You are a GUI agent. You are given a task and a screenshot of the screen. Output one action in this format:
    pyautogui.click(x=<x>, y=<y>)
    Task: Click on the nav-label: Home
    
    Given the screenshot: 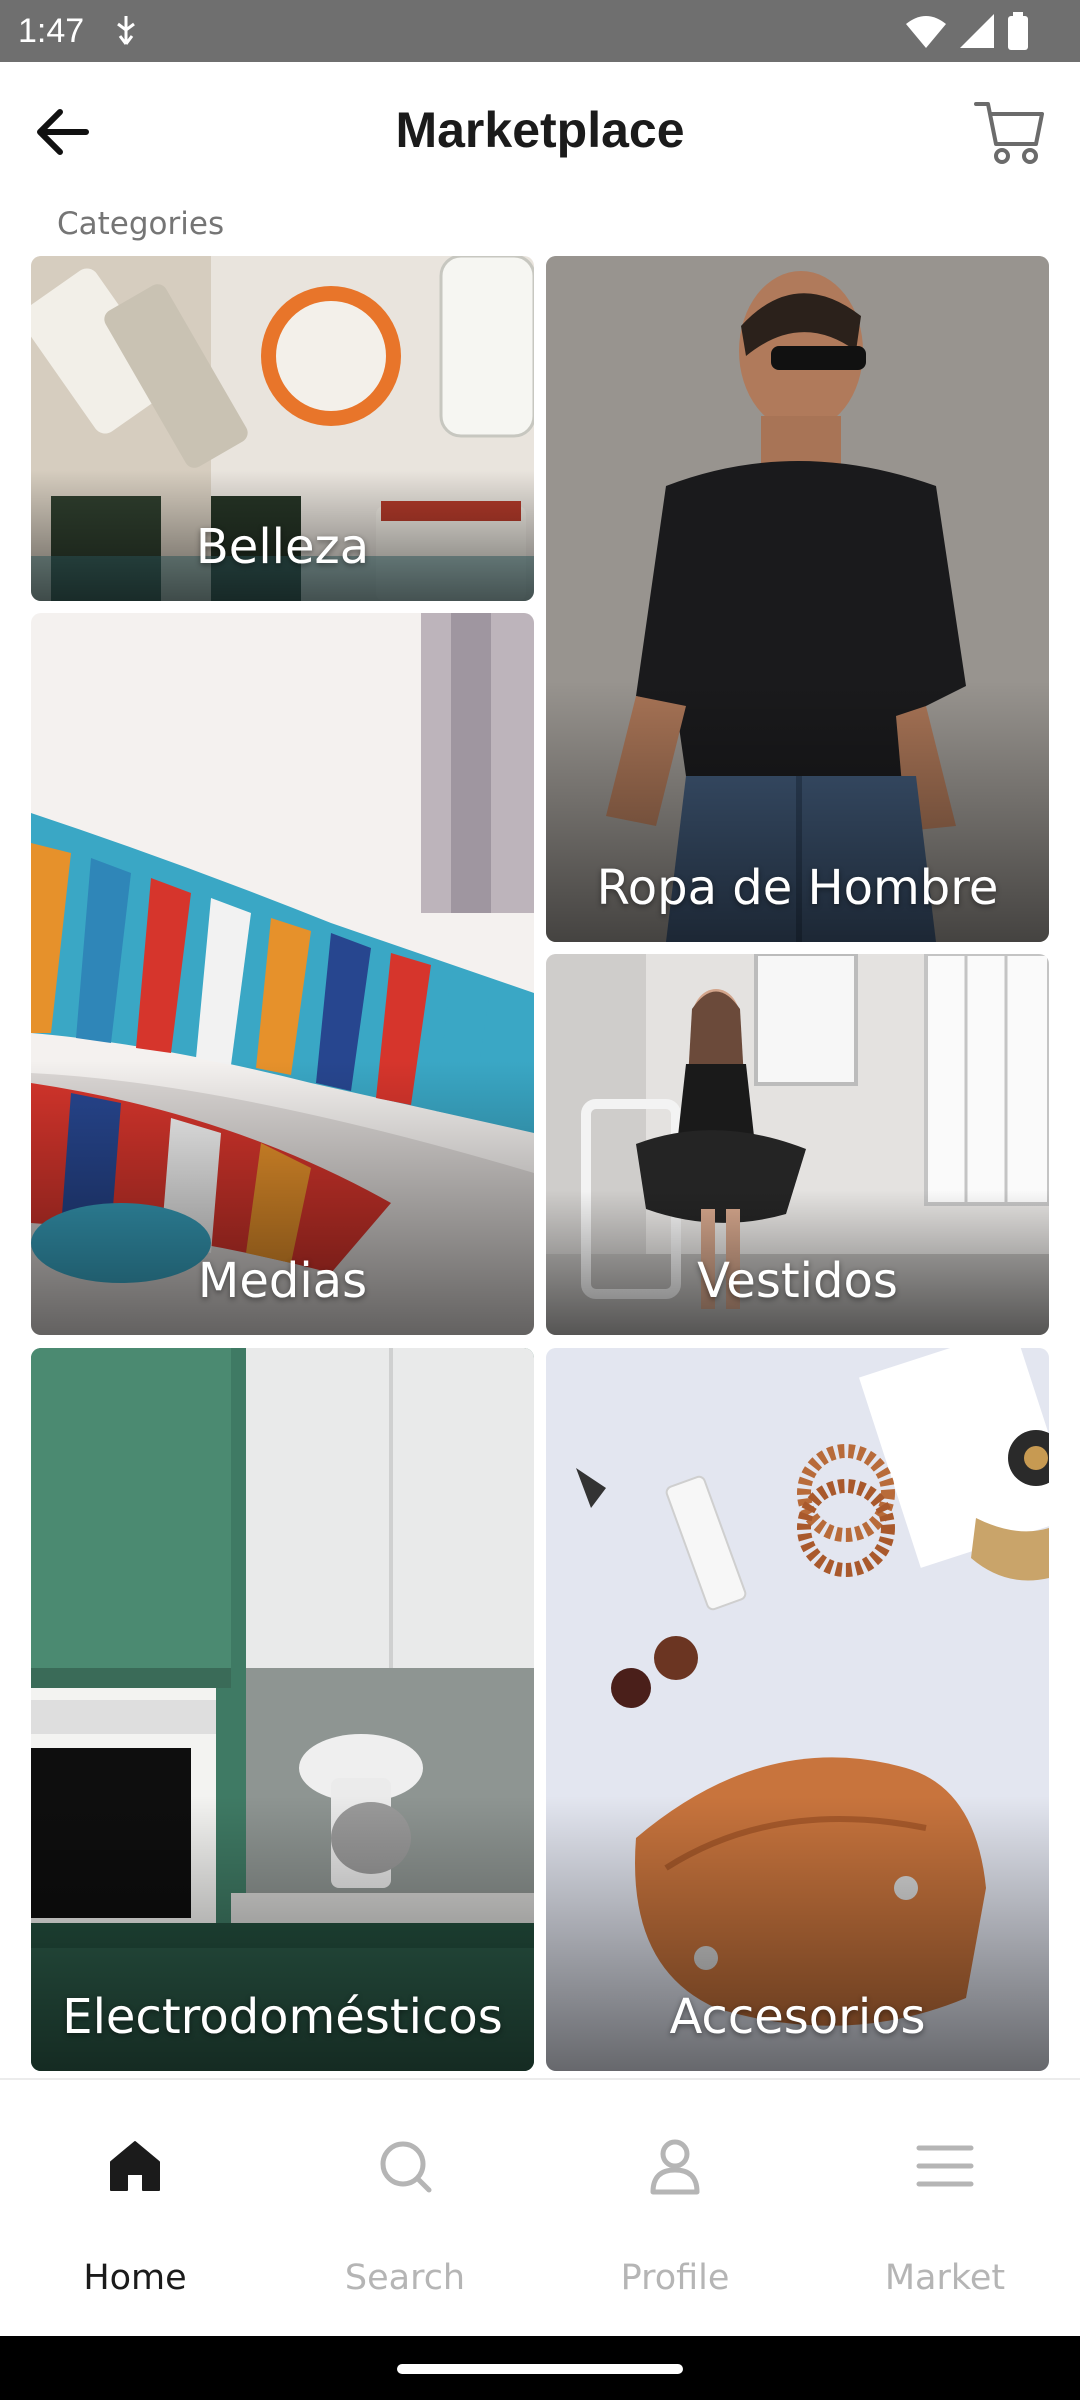 What is the action you would take?
    pyautogui.click(x=135, y=2278)
    